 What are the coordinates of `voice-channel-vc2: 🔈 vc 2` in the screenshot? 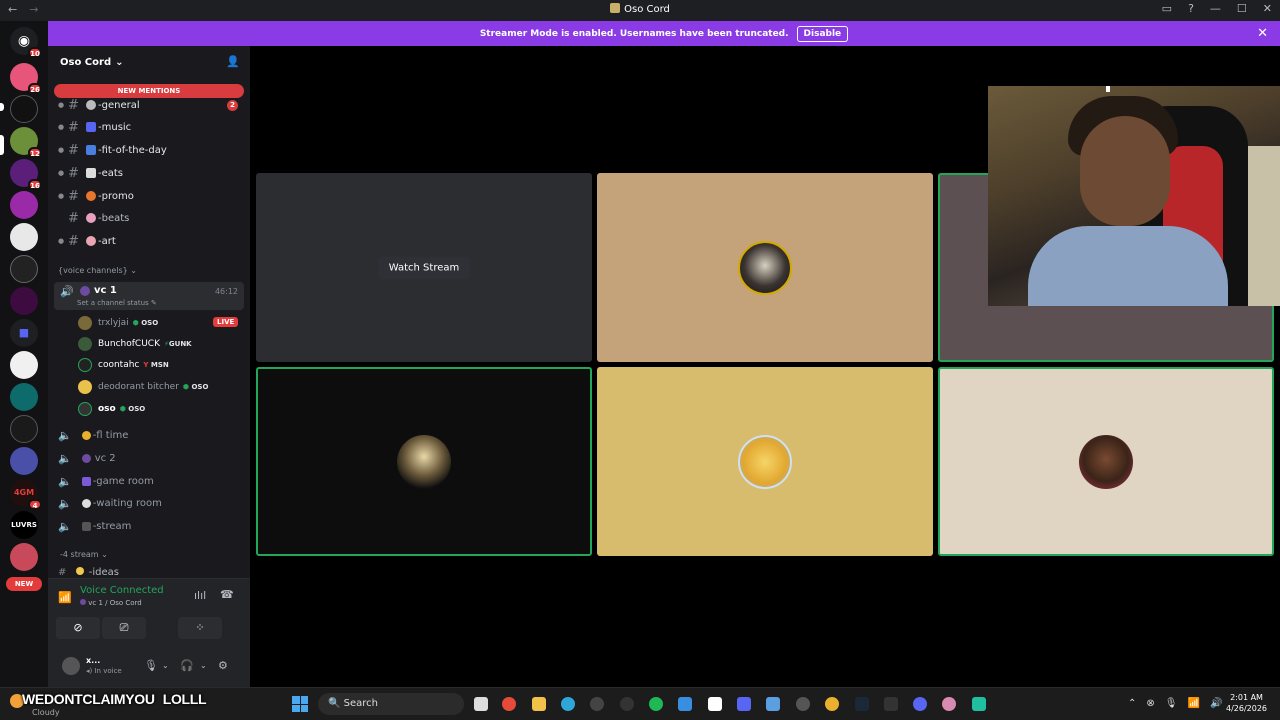 It's located at (87, 458).